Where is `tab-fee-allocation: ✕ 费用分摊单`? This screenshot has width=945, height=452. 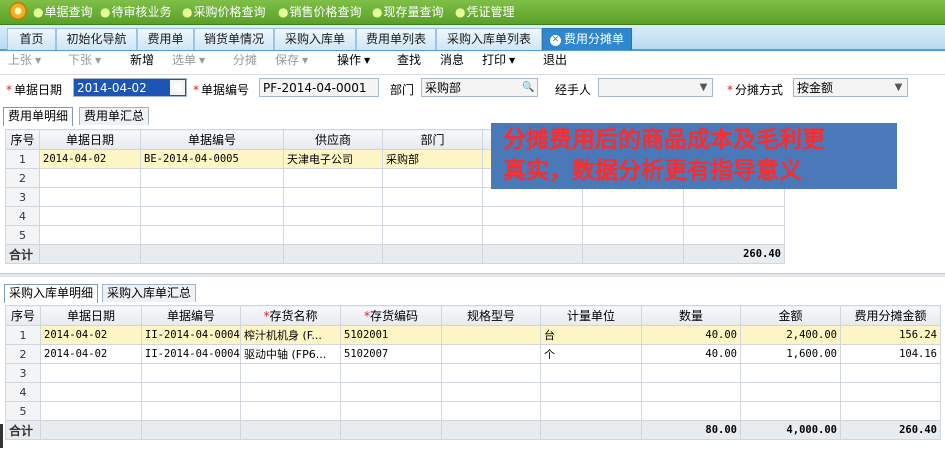 tab-fee-allocation: ✕ 费用分摊单 is located at coordinates (587, 39).